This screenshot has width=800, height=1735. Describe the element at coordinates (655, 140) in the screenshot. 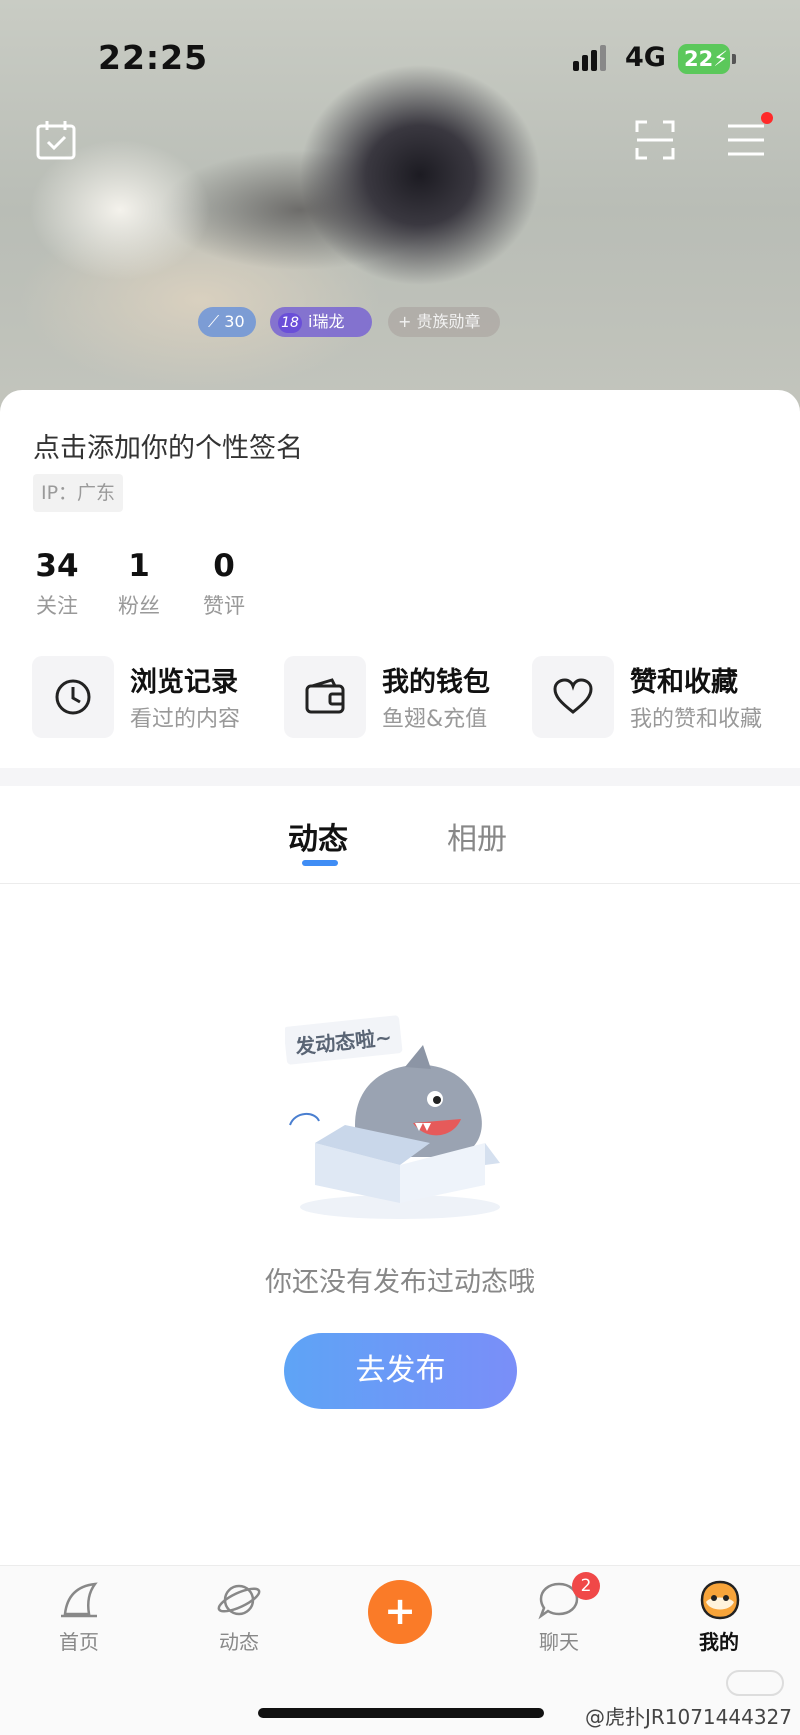

I see `scan-icon` at that location.